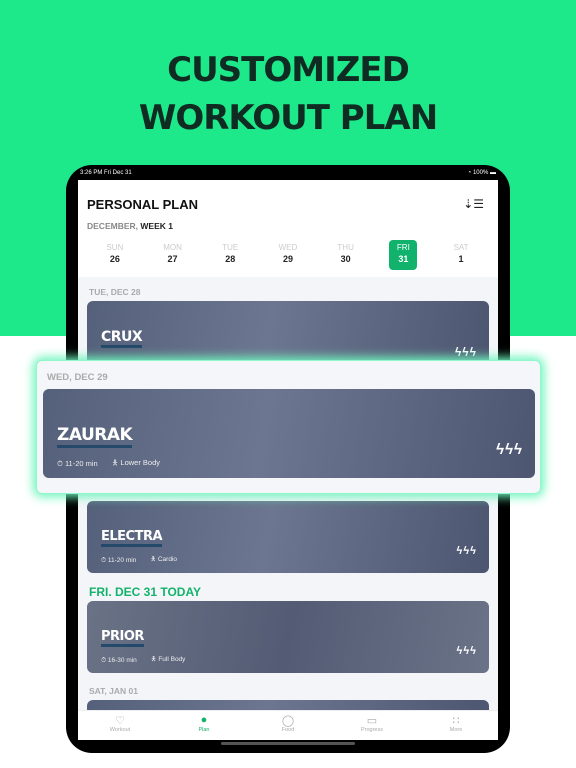  I want to click on tab-bar: ♡ Workout ● Plan ◯ Food ▭ Progress ∷ More, so click(288, 725).